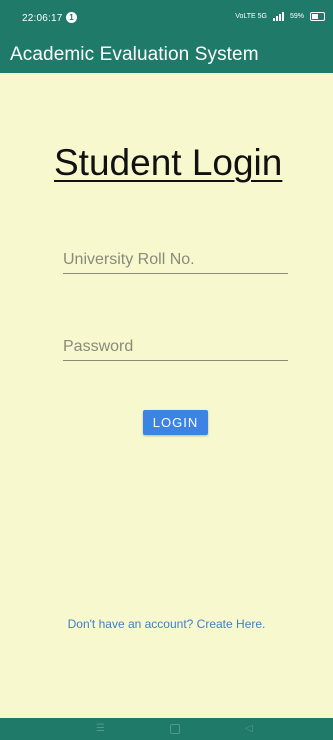 The height and width of the screenshot is (740, 333). Describe the element at coordinates (249, 729) in the screenshot. I see `back-icon: ◁` at that location.